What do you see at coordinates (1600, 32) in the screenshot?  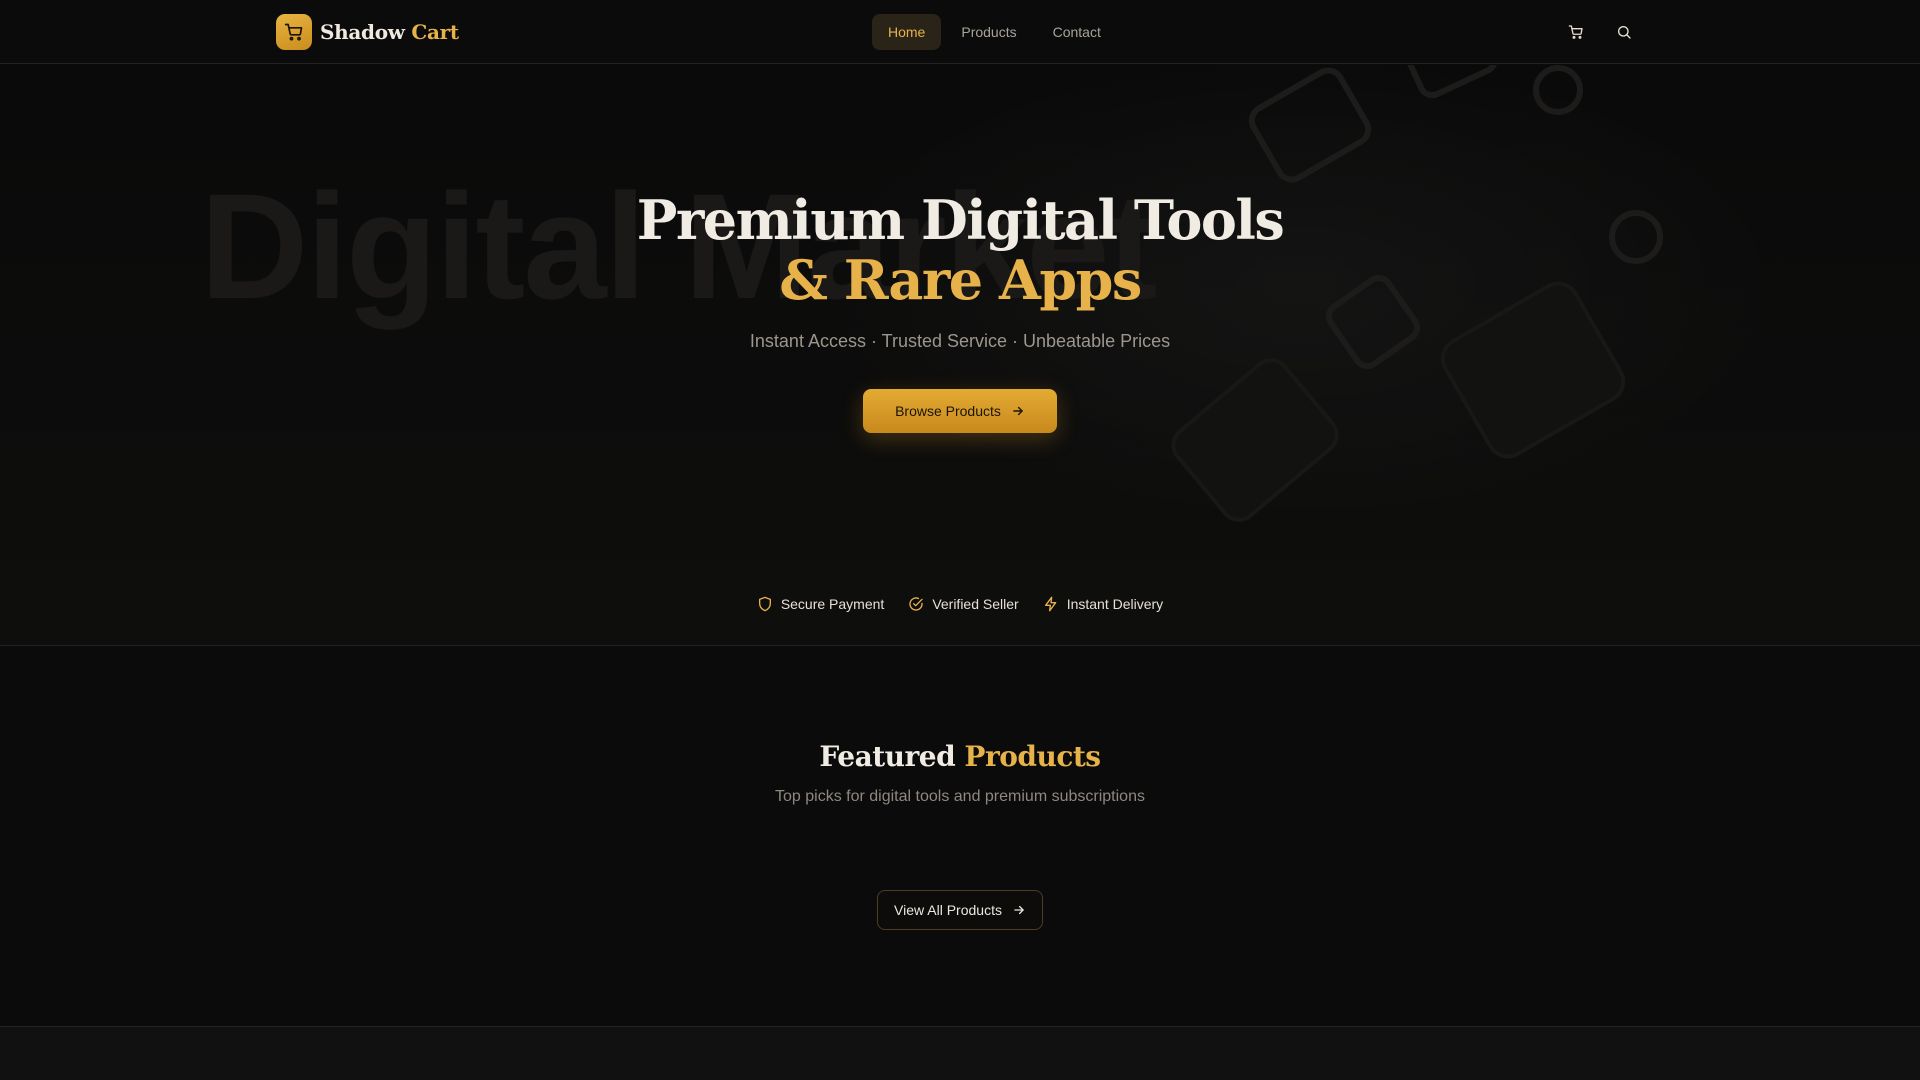 I see `header-actions` at bounding box center [1600, 32].